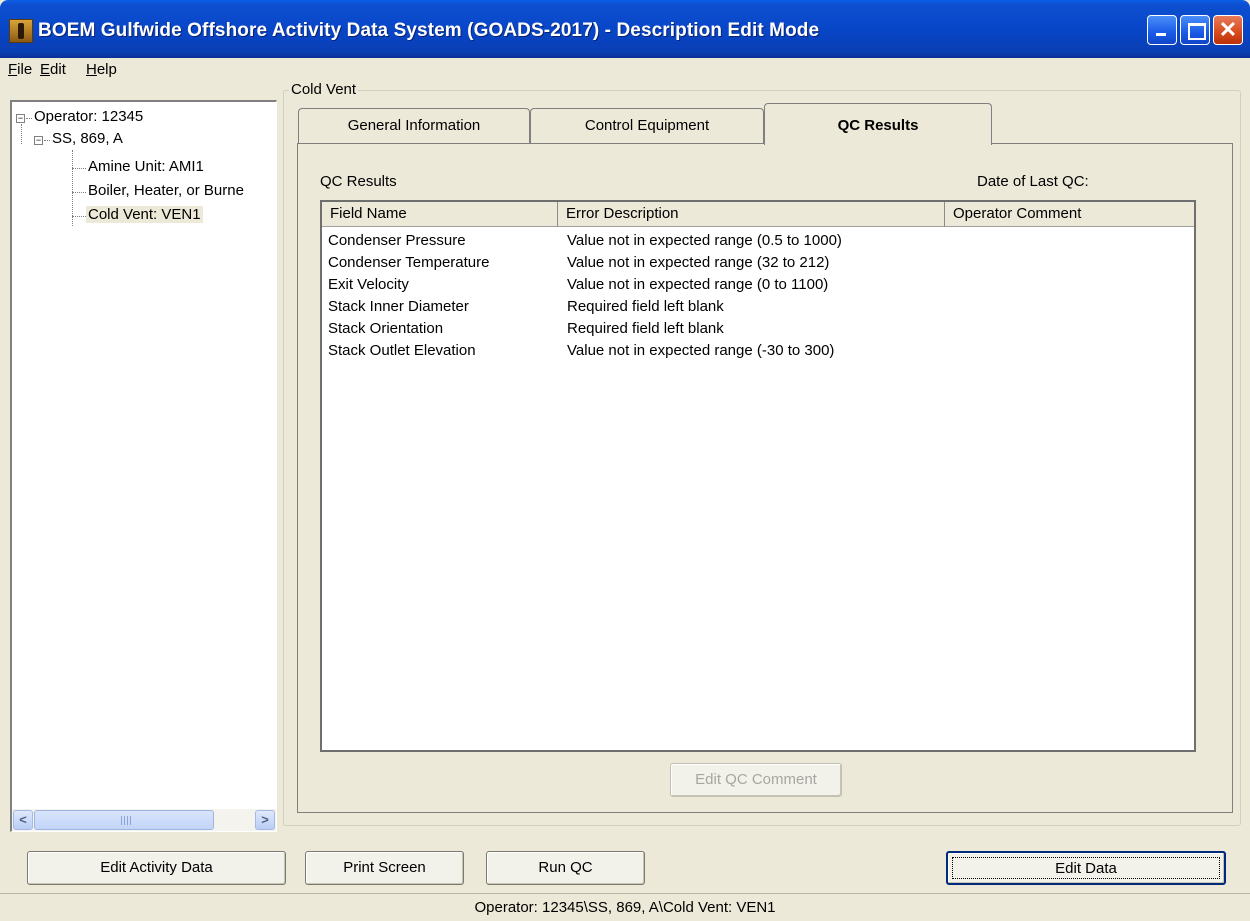 The height and width of the screenshot is (921, 1250). I want to click on print-screen-button: Print Screen, so click(384, 868).